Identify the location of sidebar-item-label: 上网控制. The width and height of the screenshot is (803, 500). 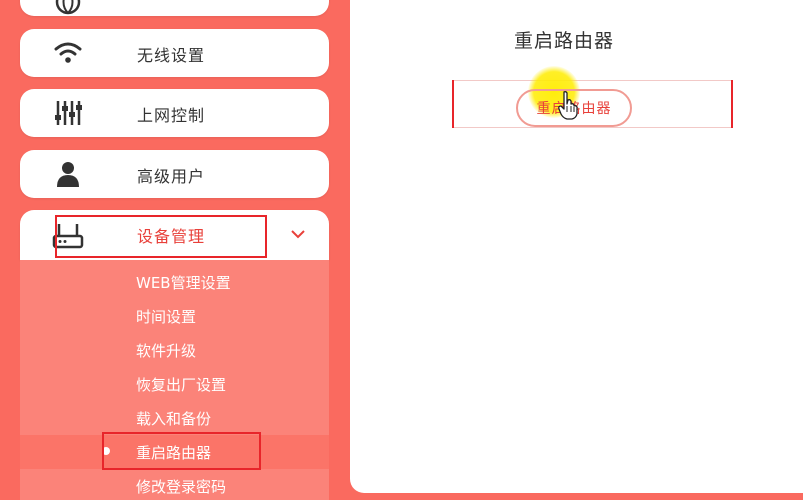
(171, 115).